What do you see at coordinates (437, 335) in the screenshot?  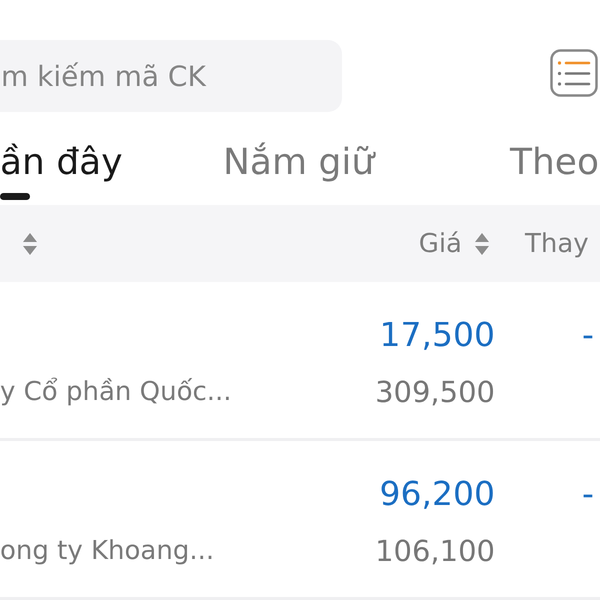 I see `price-value: 17,500` at bounding box center [437, 335].